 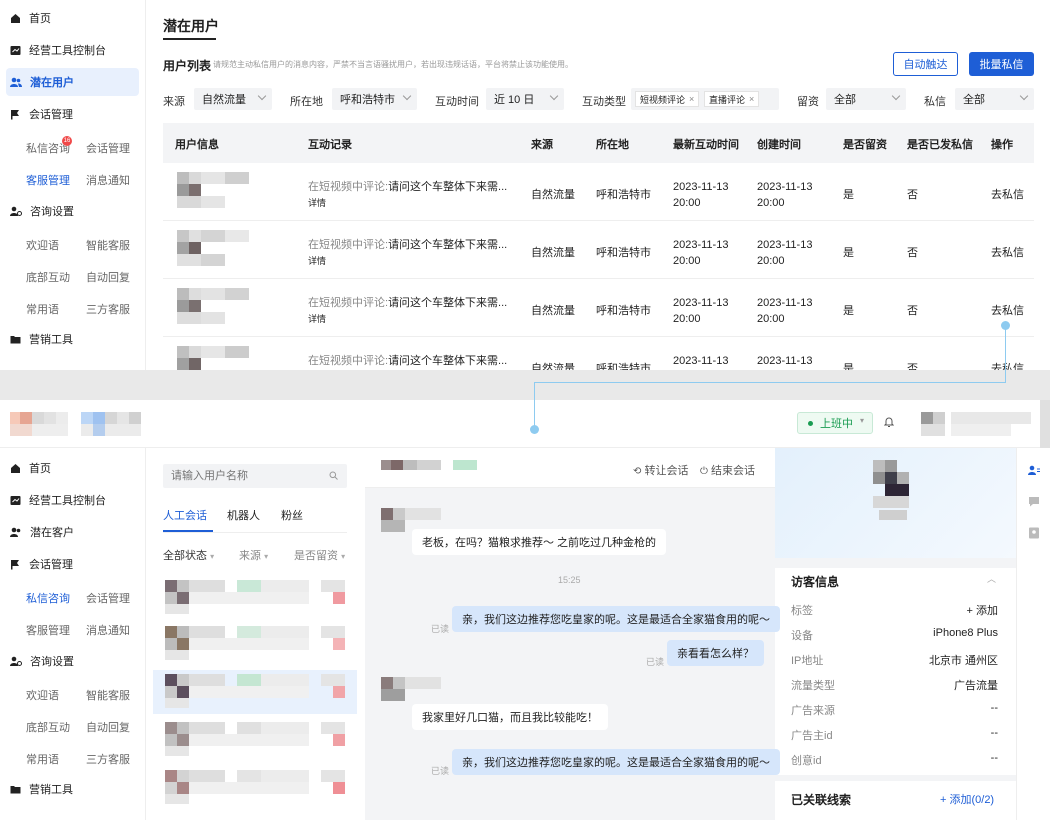 What do you see at coordinates (982, 610) in the screenshot?
I see `add-tag-button: + 添加` at bounding box center [982, 610].